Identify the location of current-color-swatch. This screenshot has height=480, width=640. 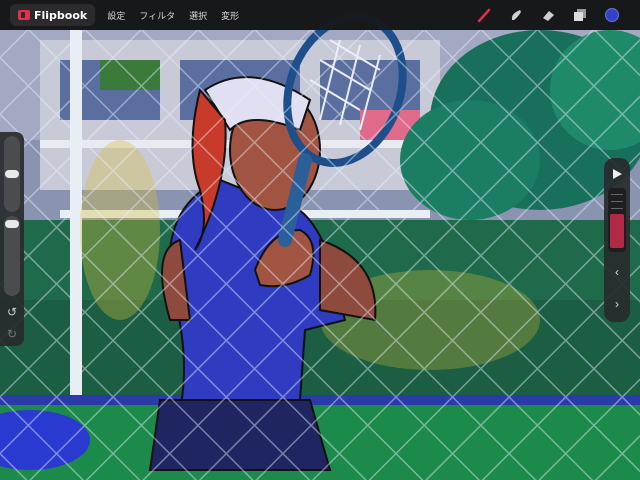
(612, 15).